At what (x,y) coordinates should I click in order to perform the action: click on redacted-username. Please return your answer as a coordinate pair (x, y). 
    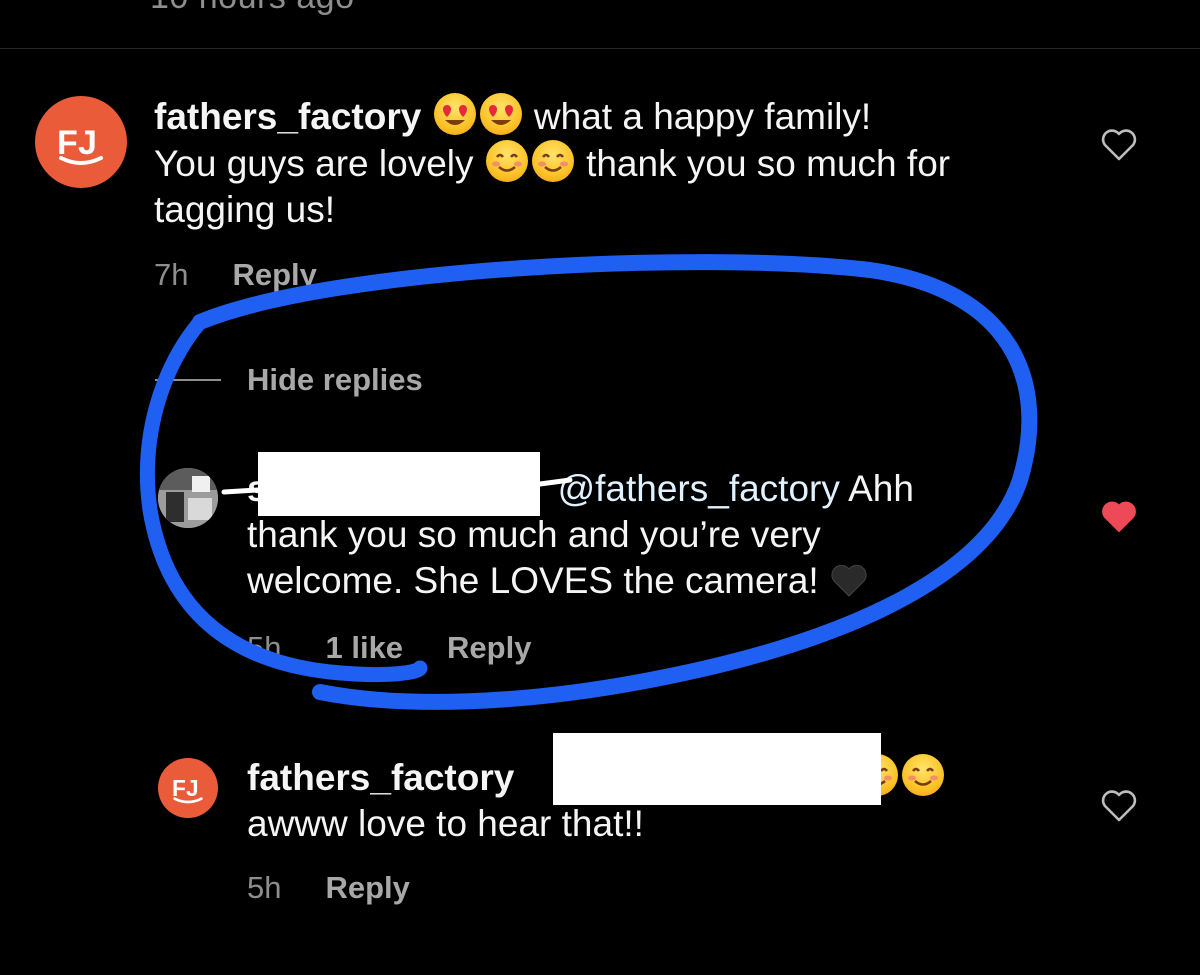
    Looking at the image, I should click on (399, 484).